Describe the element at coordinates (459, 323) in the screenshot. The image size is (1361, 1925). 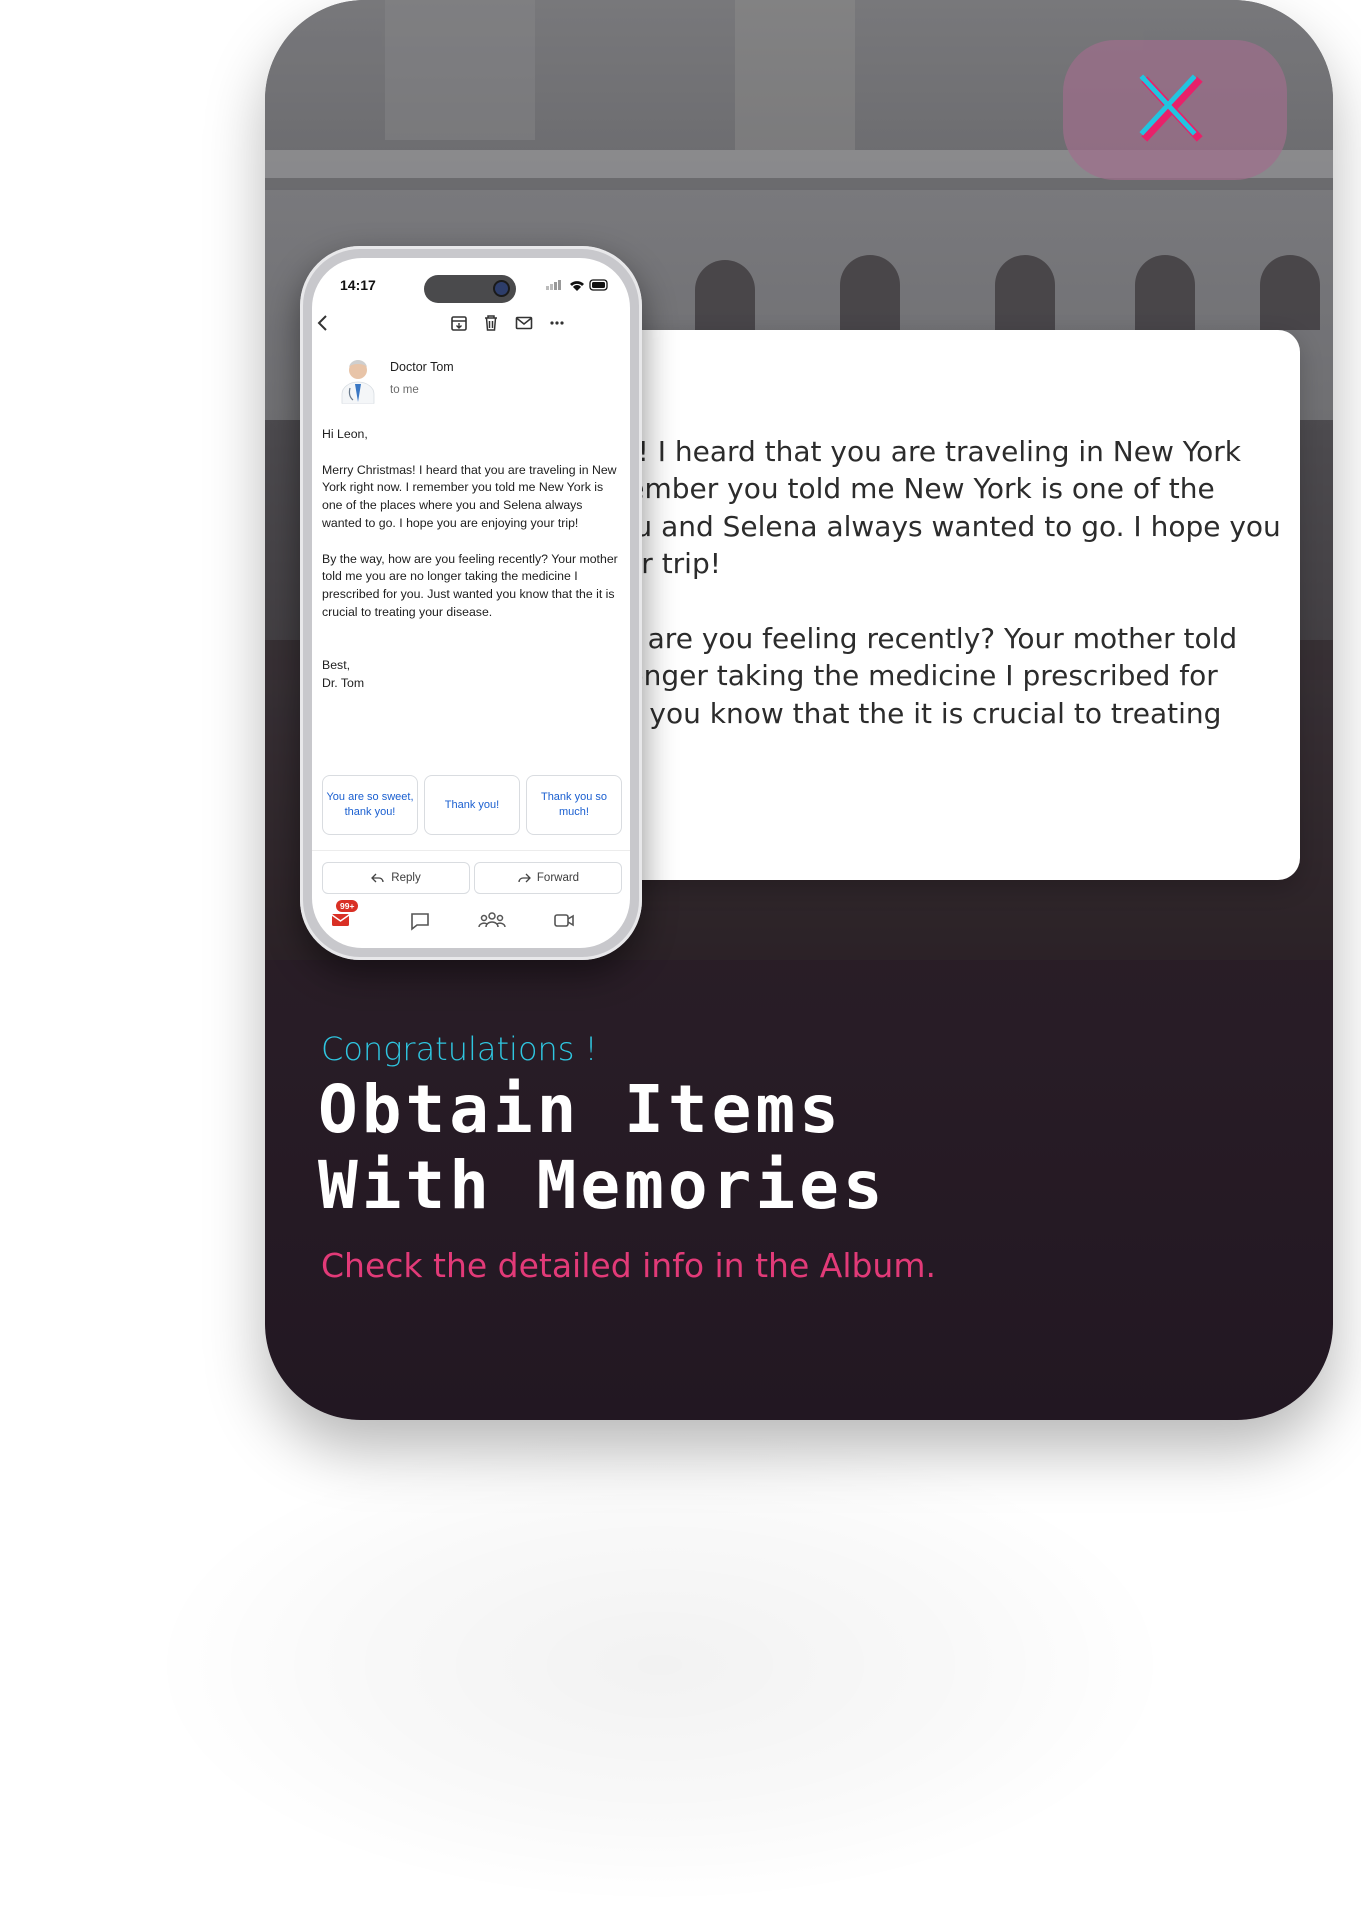
I see `archive-icon` at that location.